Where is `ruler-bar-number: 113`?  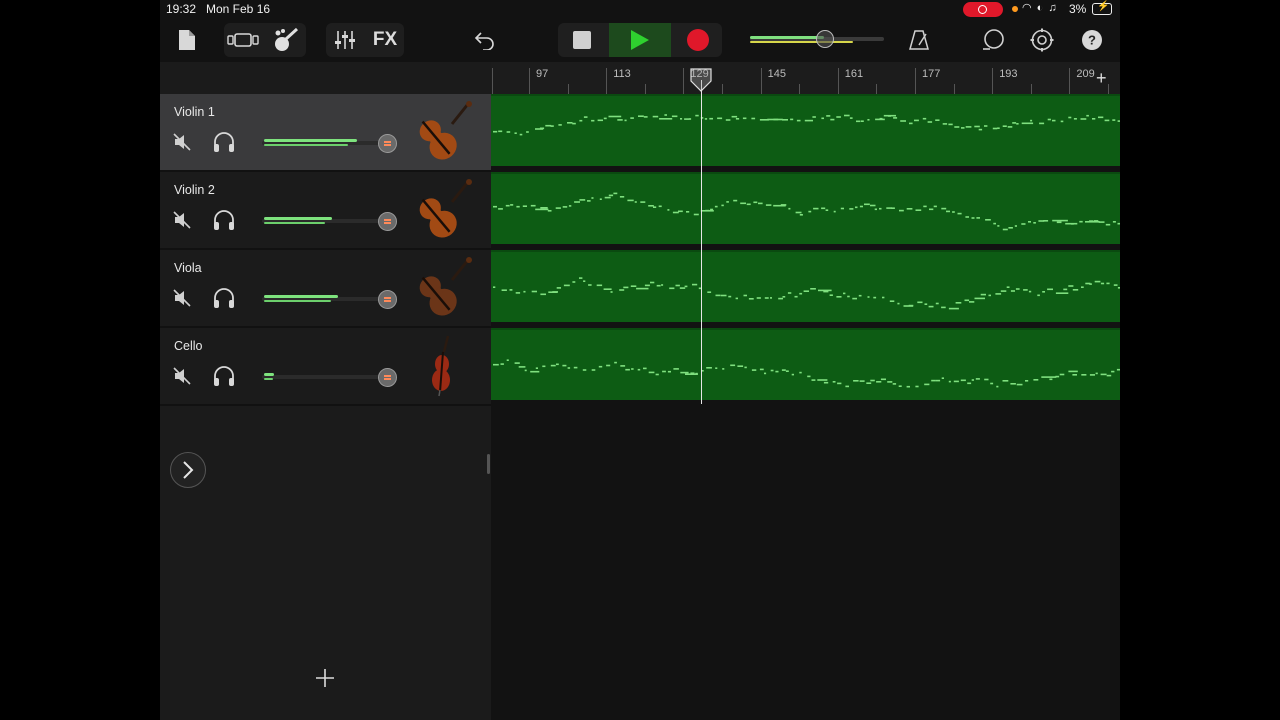
ruler-bar-number: 113 is located at coordinates (622, 74).